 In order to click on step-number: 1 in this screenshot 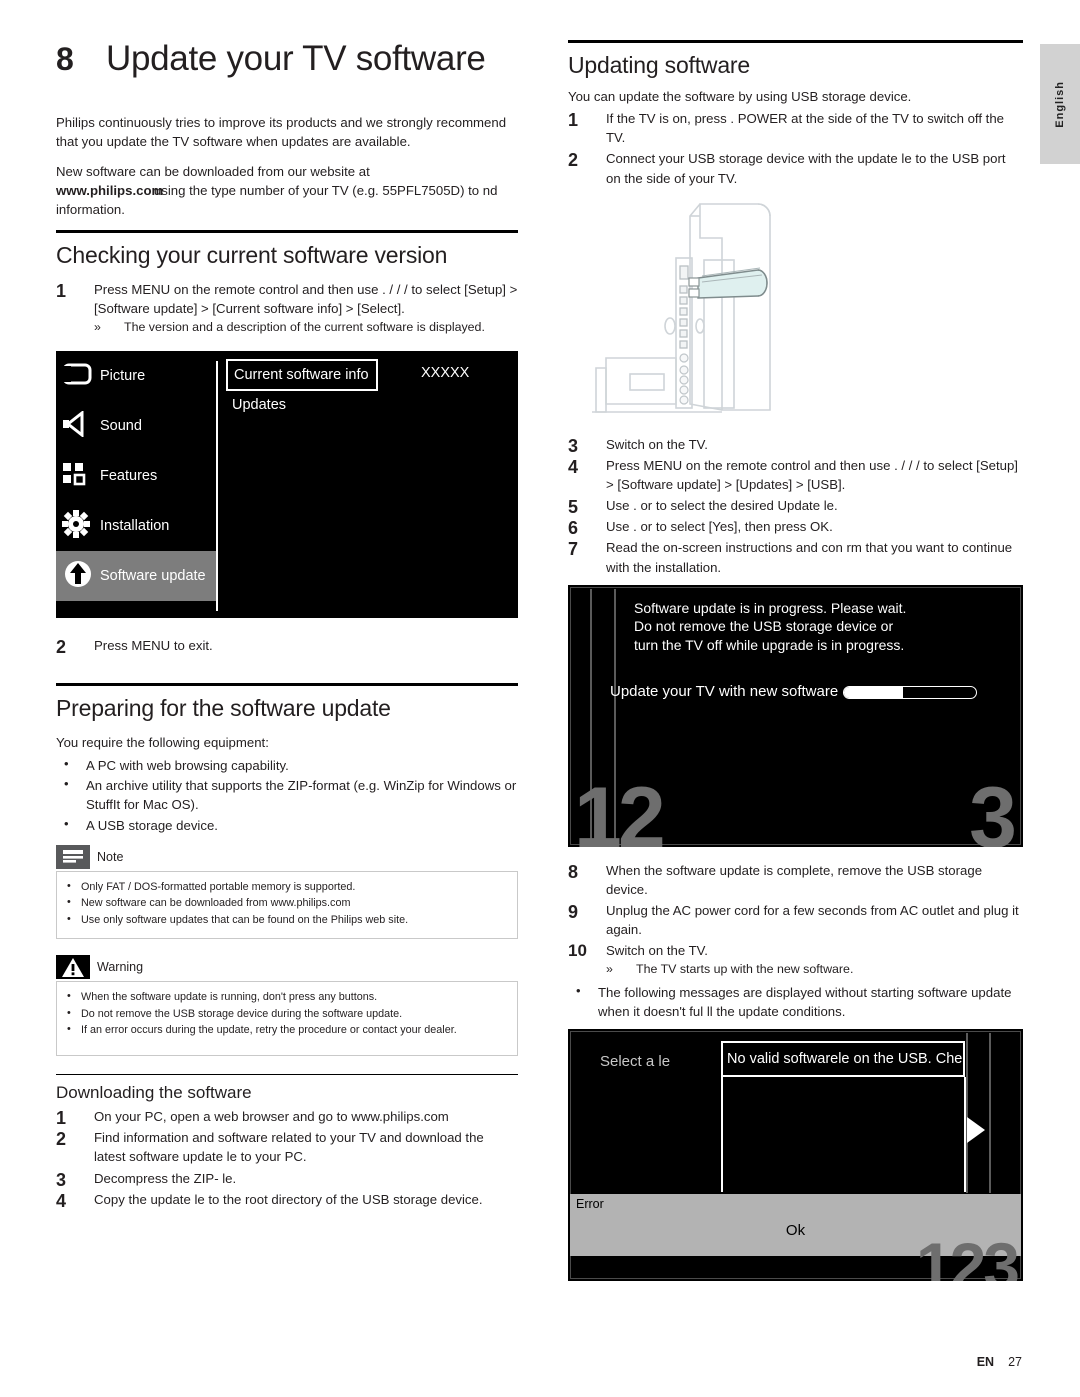, I will do `click(573, 120)`.